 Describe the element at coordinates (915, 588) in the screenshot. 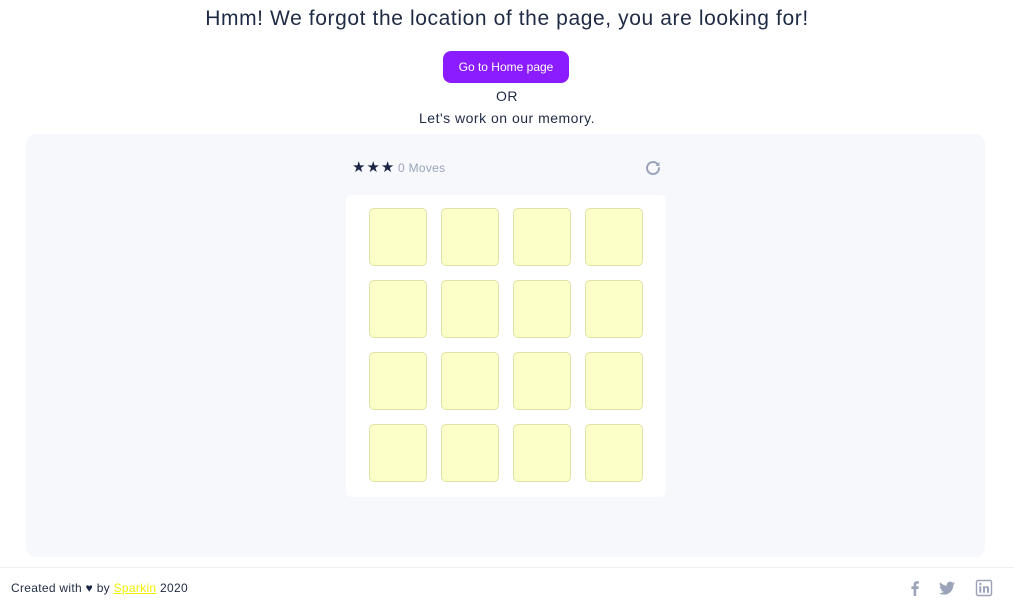

I see `facebook-icon` at that location.